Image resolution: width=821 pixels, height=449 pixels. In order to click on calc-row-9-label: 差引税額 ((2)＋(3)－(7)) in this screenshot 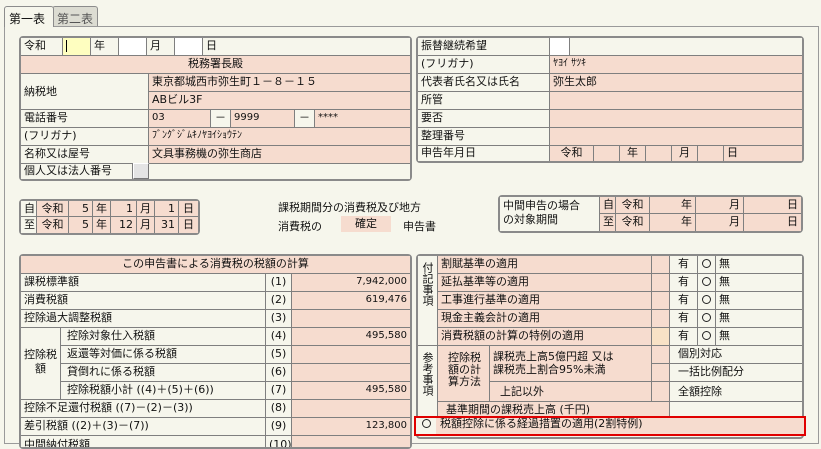, I will do `click(143, 427)`.